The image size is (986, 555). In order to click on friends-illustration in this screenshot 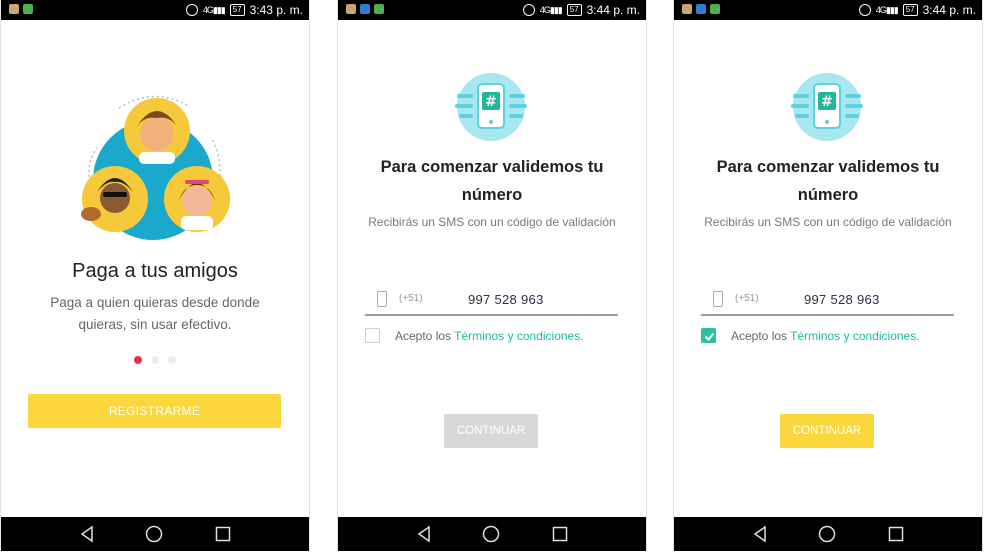, I will do `click(155, 167)`.